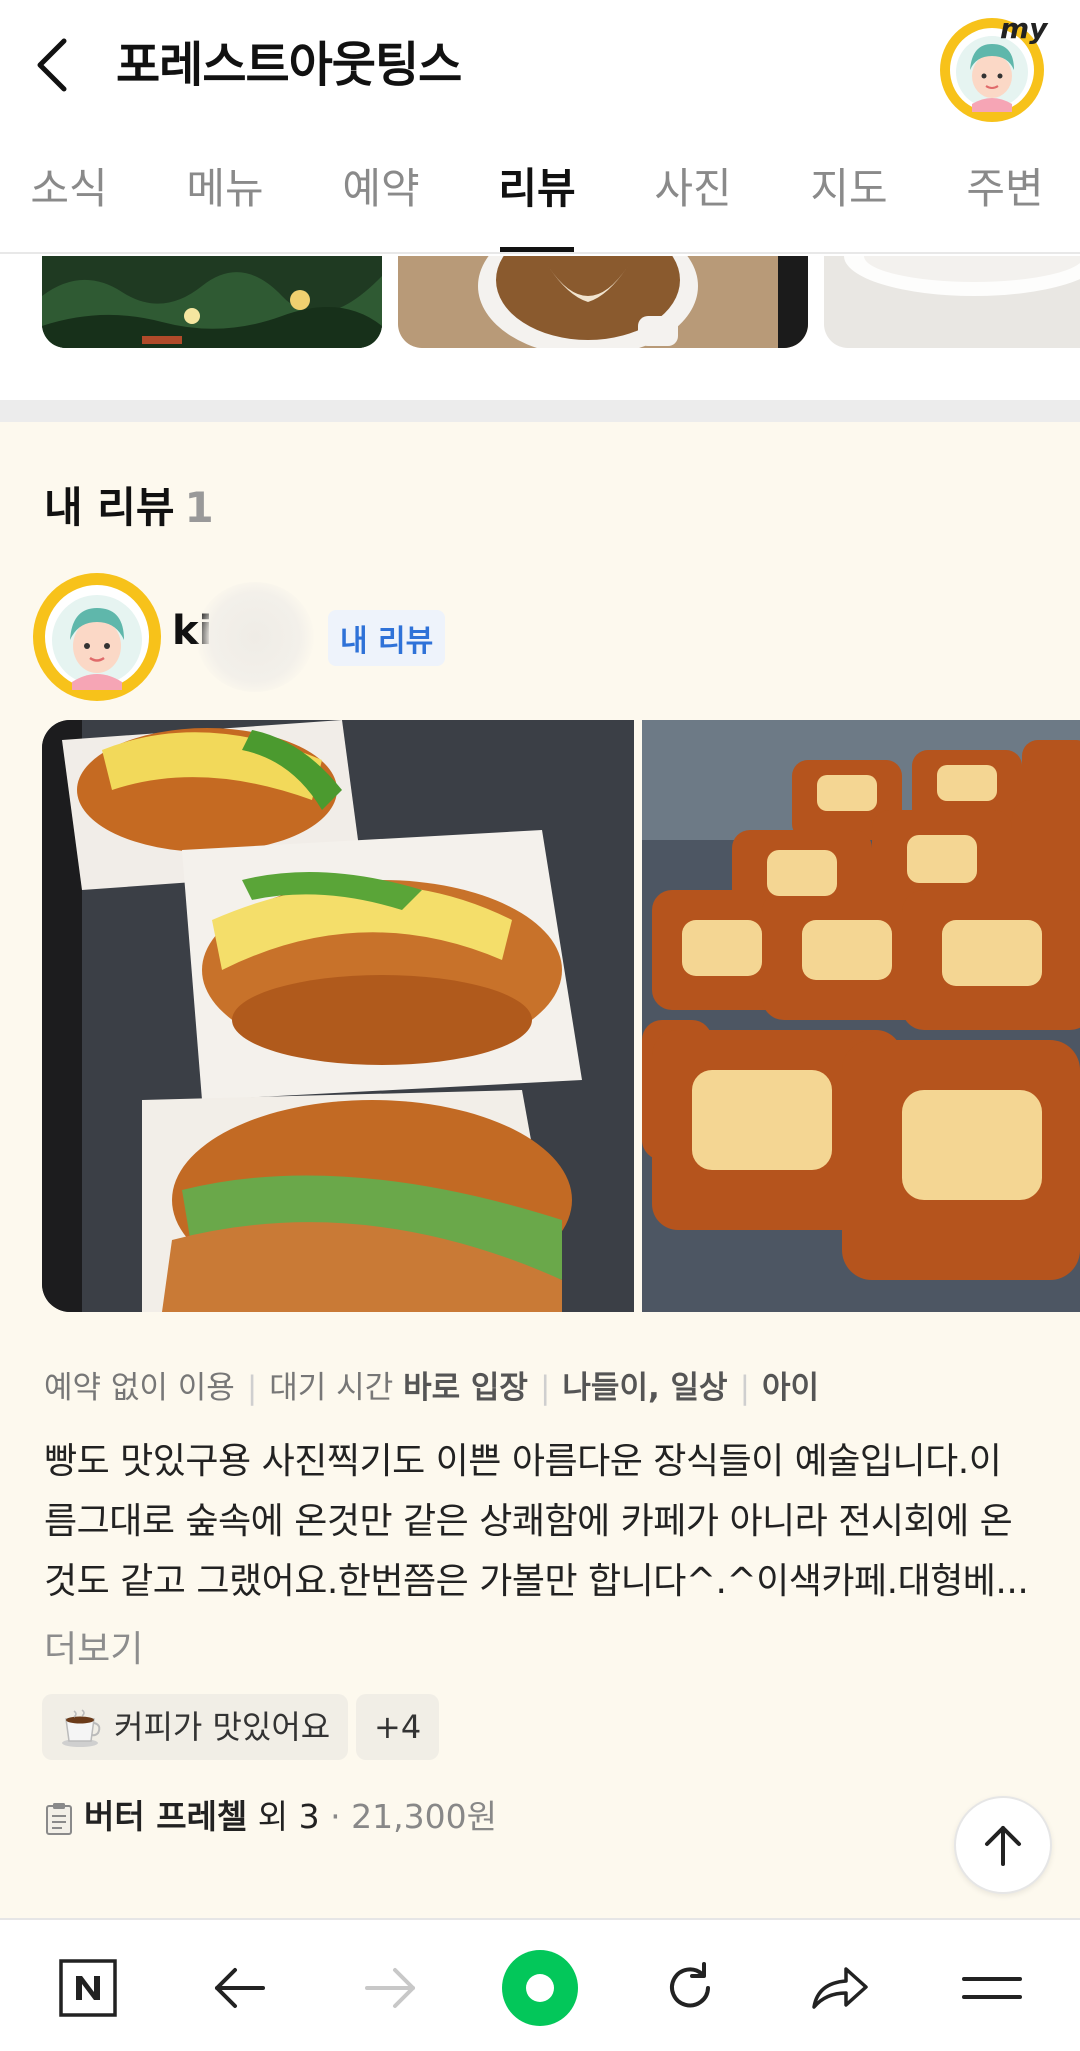 The height and width of the screenshot is (2051, 1080). I want to click on arrow-right-icon, so click(390, 1988).